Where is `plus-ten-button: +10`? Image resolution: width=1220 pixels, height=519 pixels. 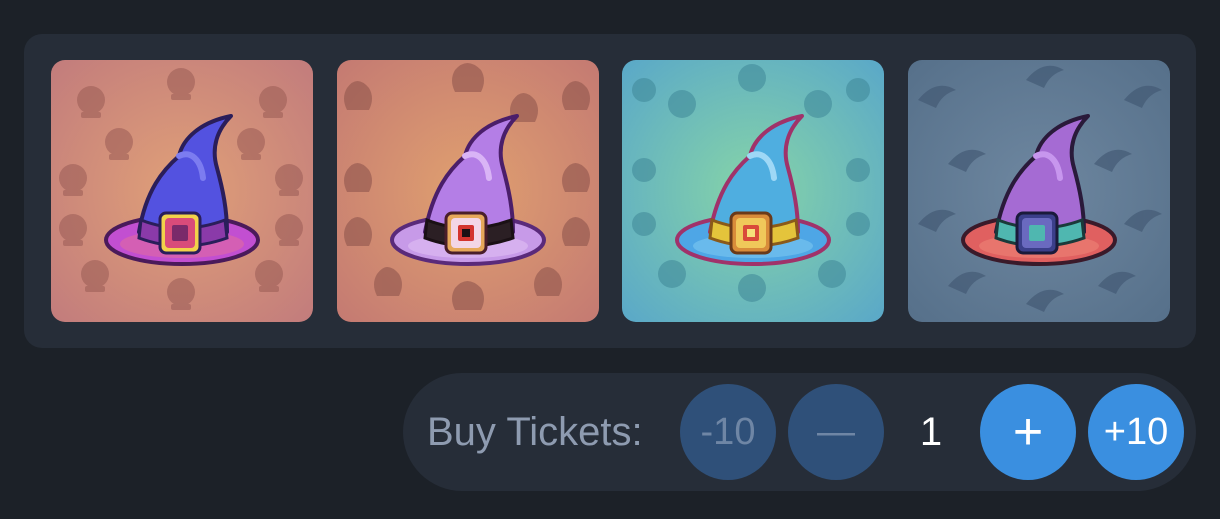 plus-ten-button: +10 is located at coordinates (1136, 432).